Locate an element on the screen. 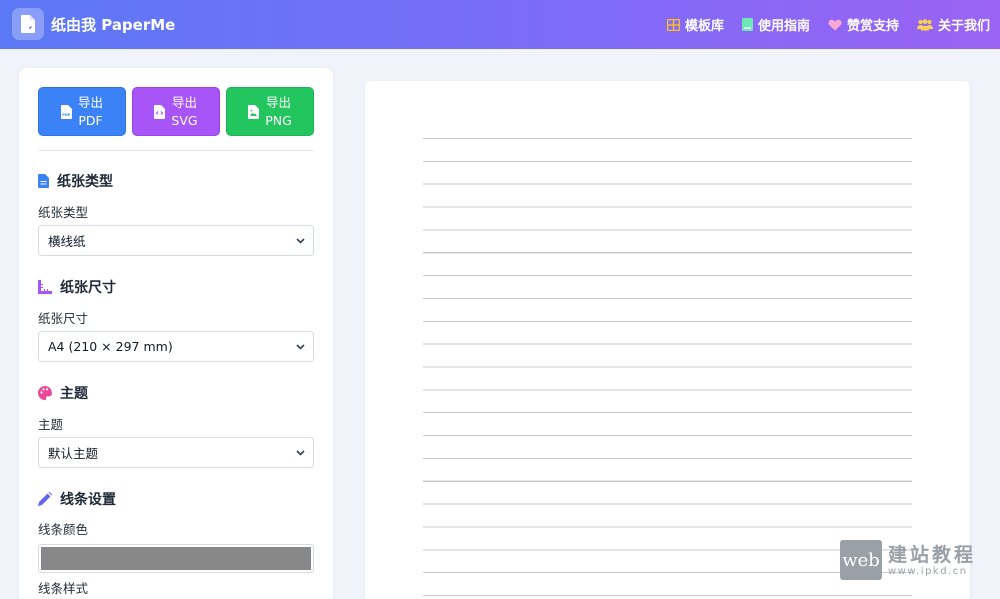 This screenshot has width=1000, height=599. export-pdf-line2: PDF is located at coordinates (90, 120).